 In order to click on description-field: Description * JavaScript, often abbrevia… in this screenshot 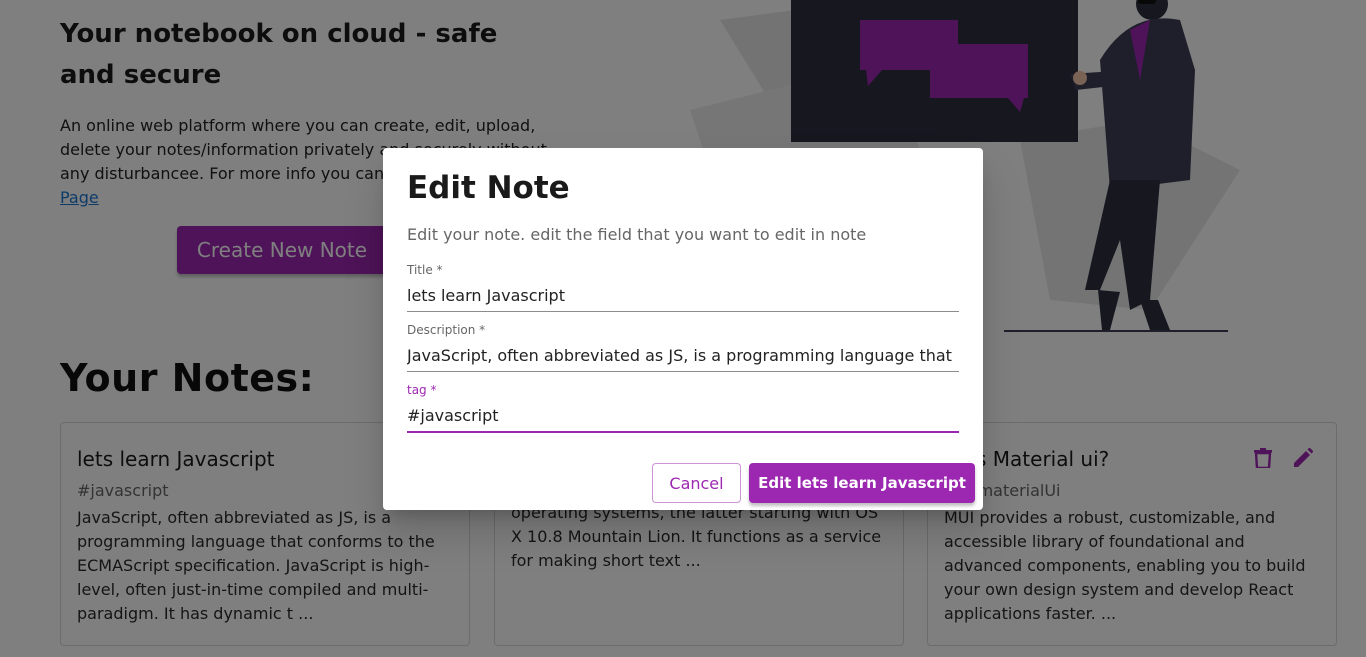, I will do `click(683, 347)`.